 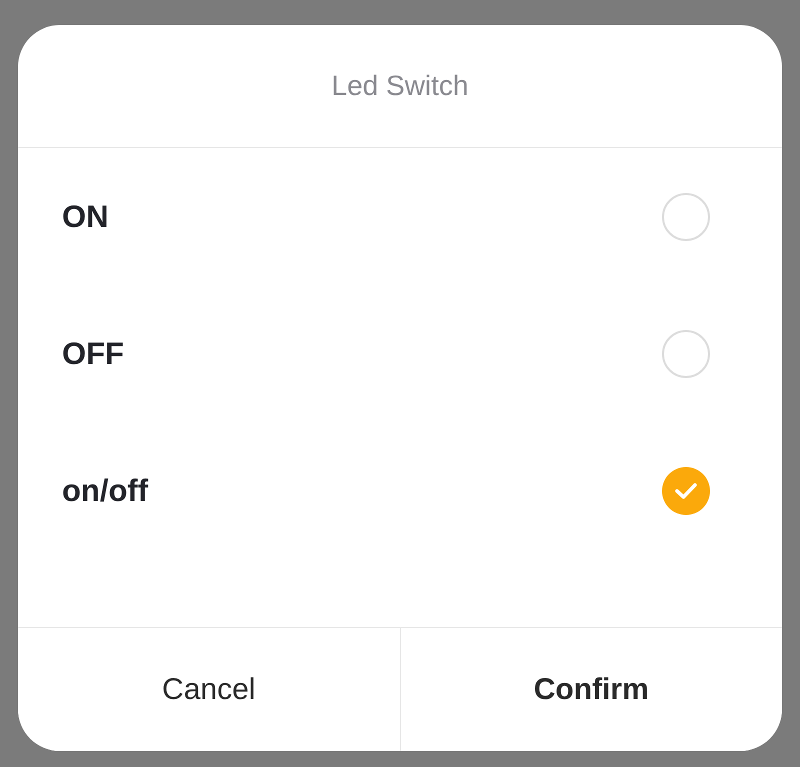 I want to click on option-label: OFF, so click(x=93, y=354).